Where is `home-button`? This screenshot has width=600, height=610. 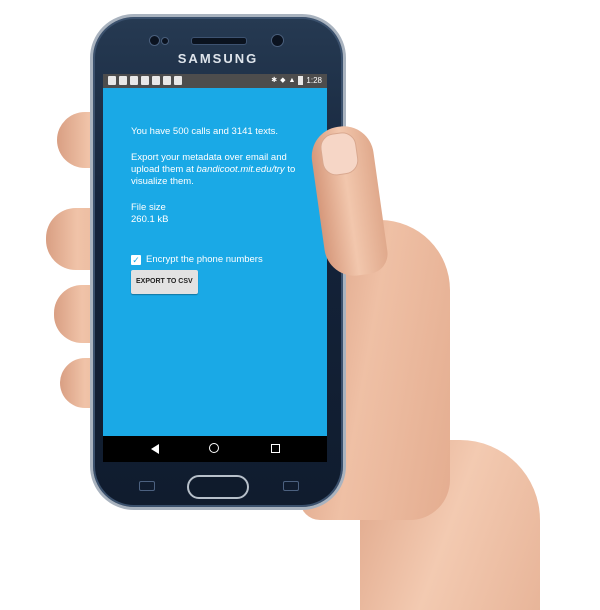
home-button is located at coordinates (218, 487).